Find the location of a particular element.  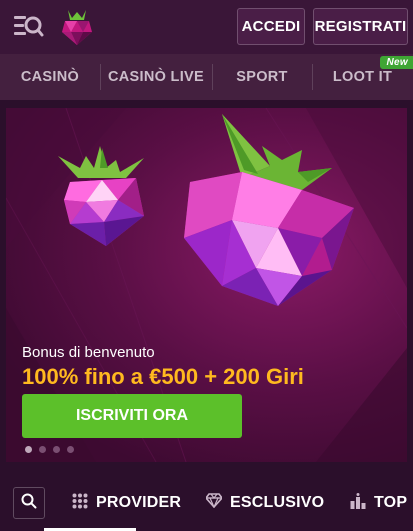

podium-icon is located at coordinates (358, 503).